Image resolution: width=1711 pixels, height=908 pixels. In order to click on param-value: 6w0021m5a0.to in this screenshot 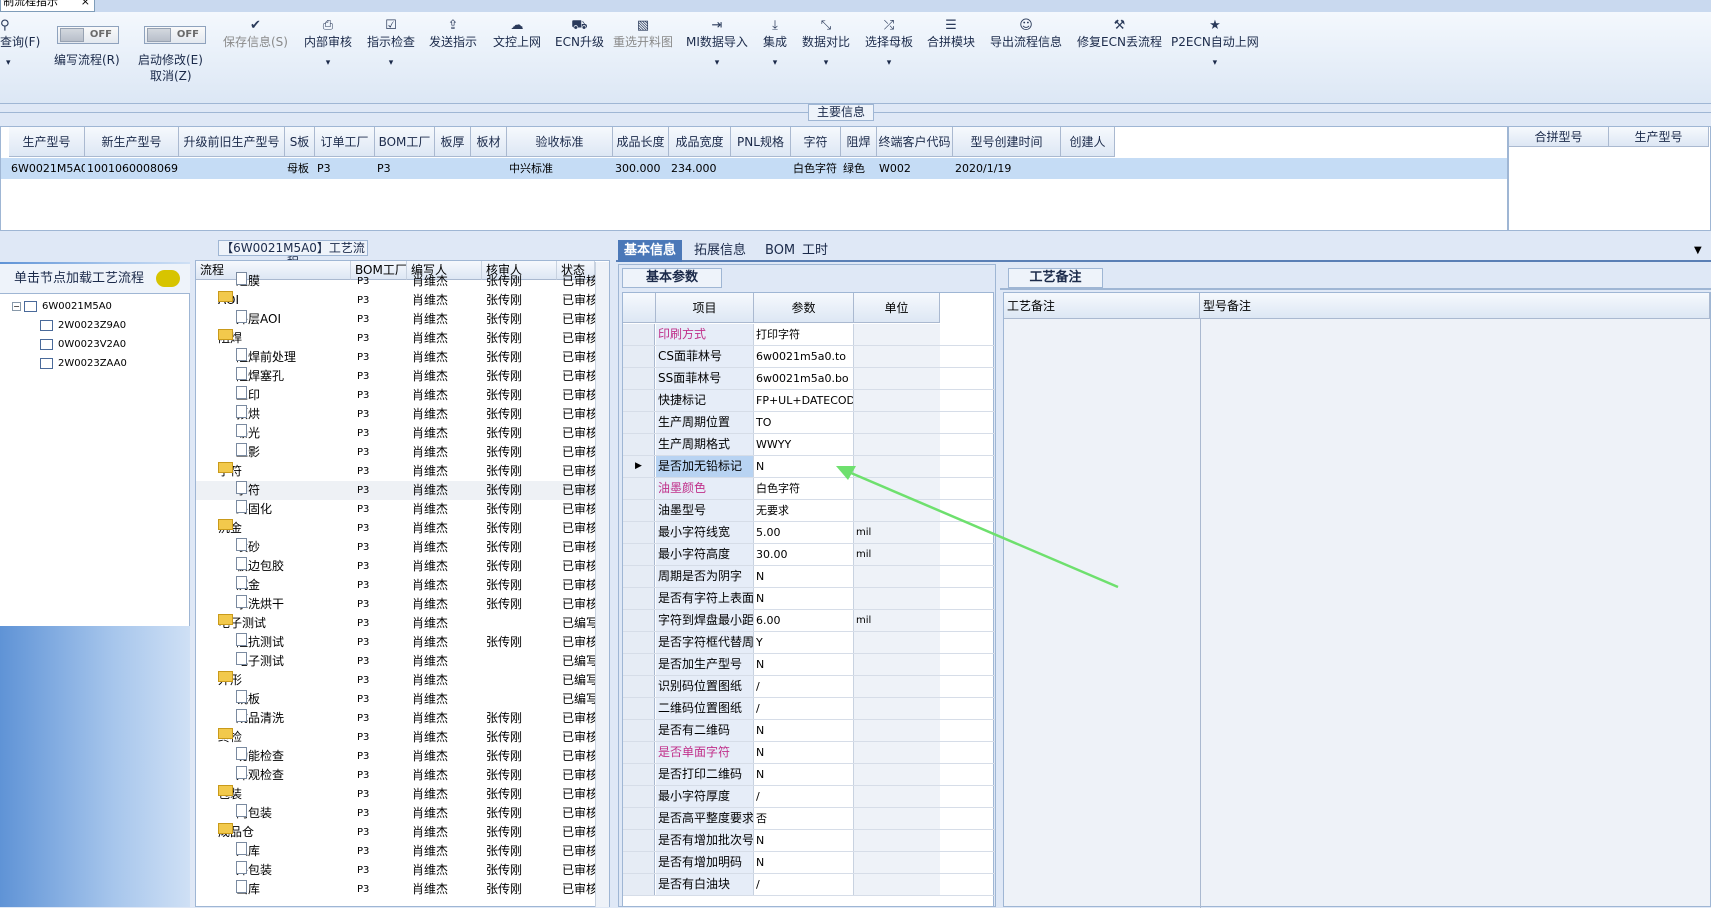, I will do `click(804, 356)`.